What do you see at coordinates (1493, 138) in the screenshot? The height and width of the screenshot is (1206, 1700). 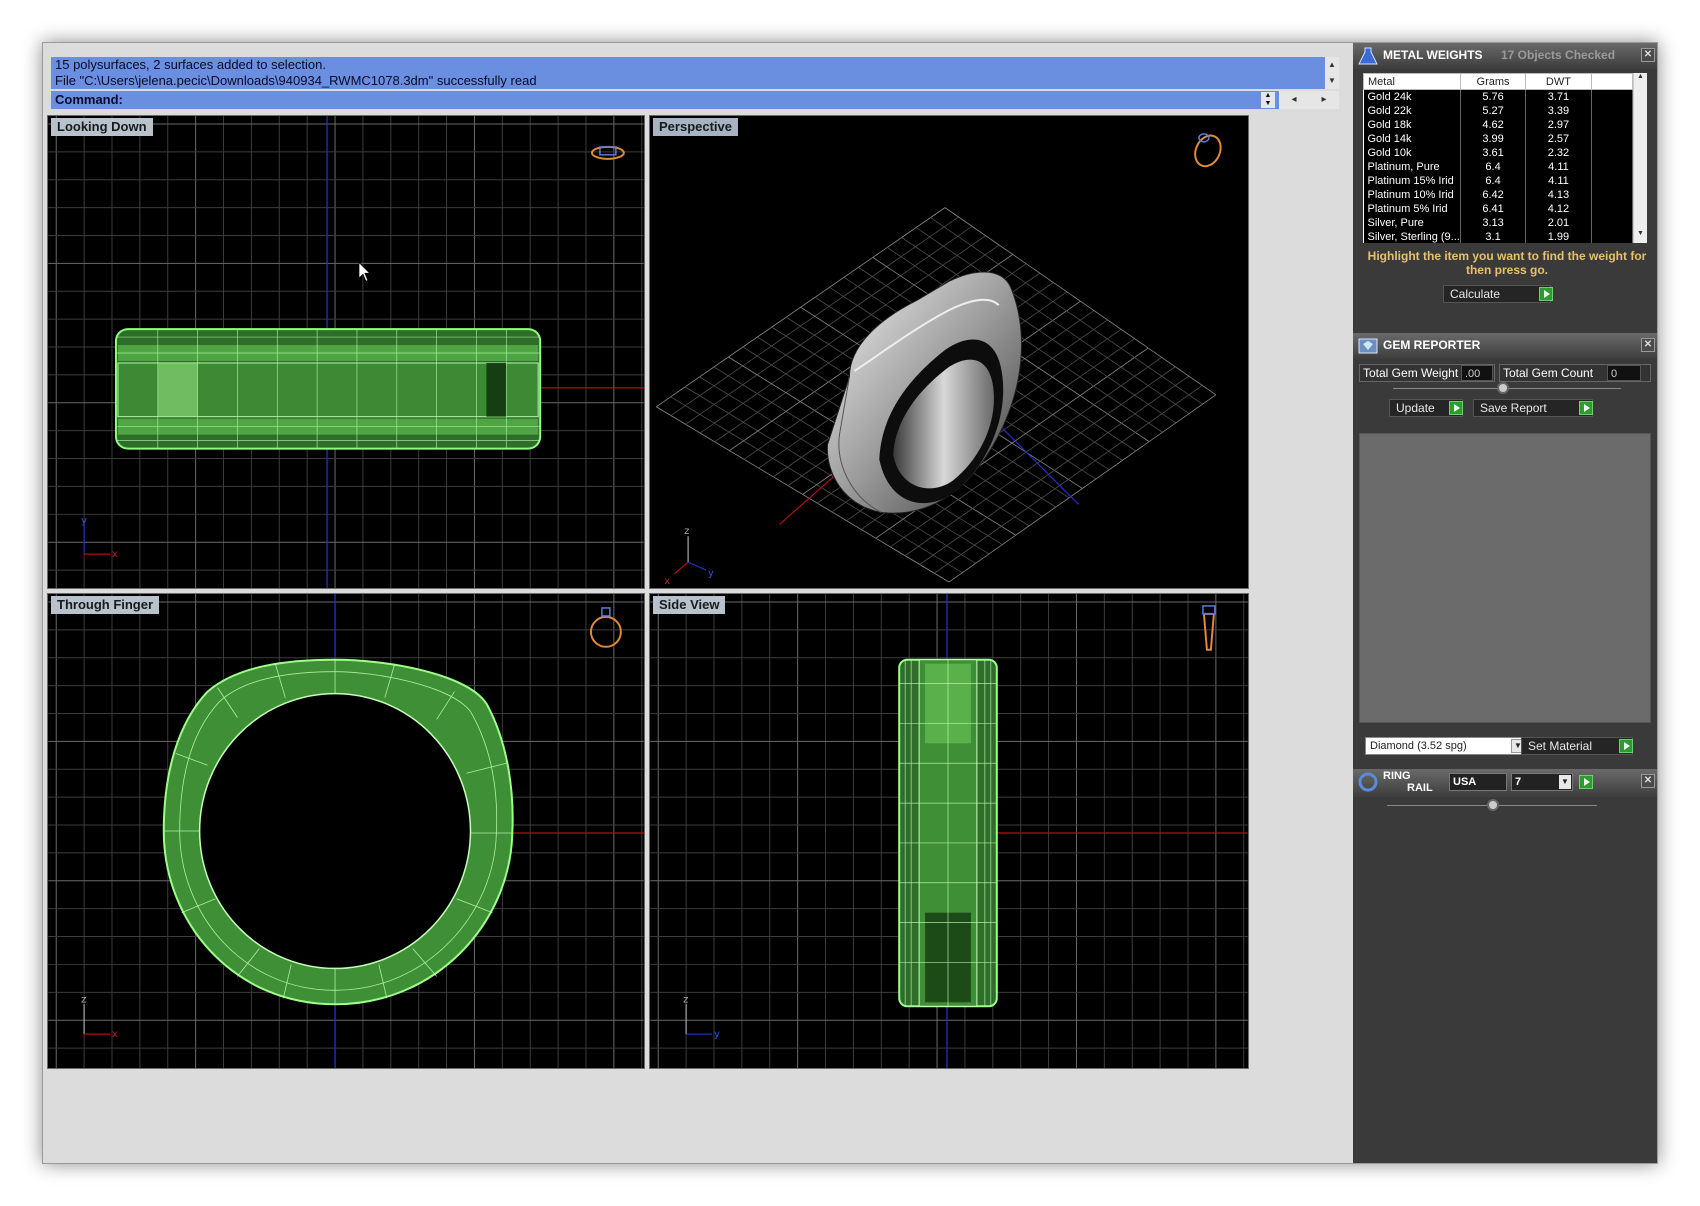 I see `grams-cell: 3.99` at bounding box center [1493, 138].